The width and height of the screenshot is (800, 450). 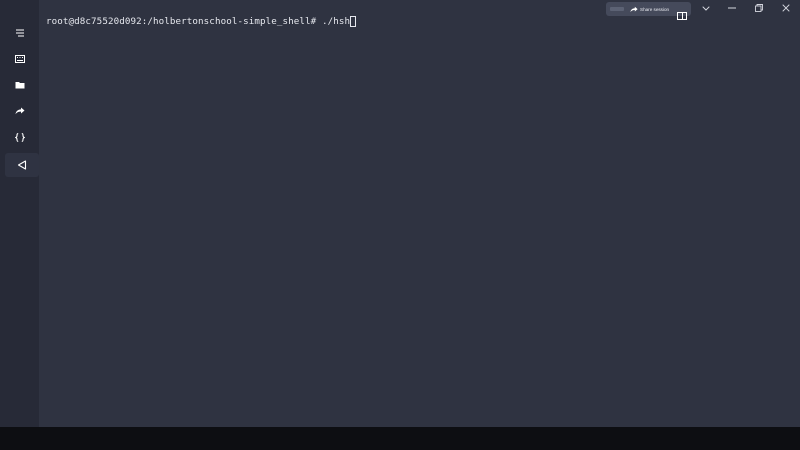 I want to click on close-button, so click(x=786, y=8).